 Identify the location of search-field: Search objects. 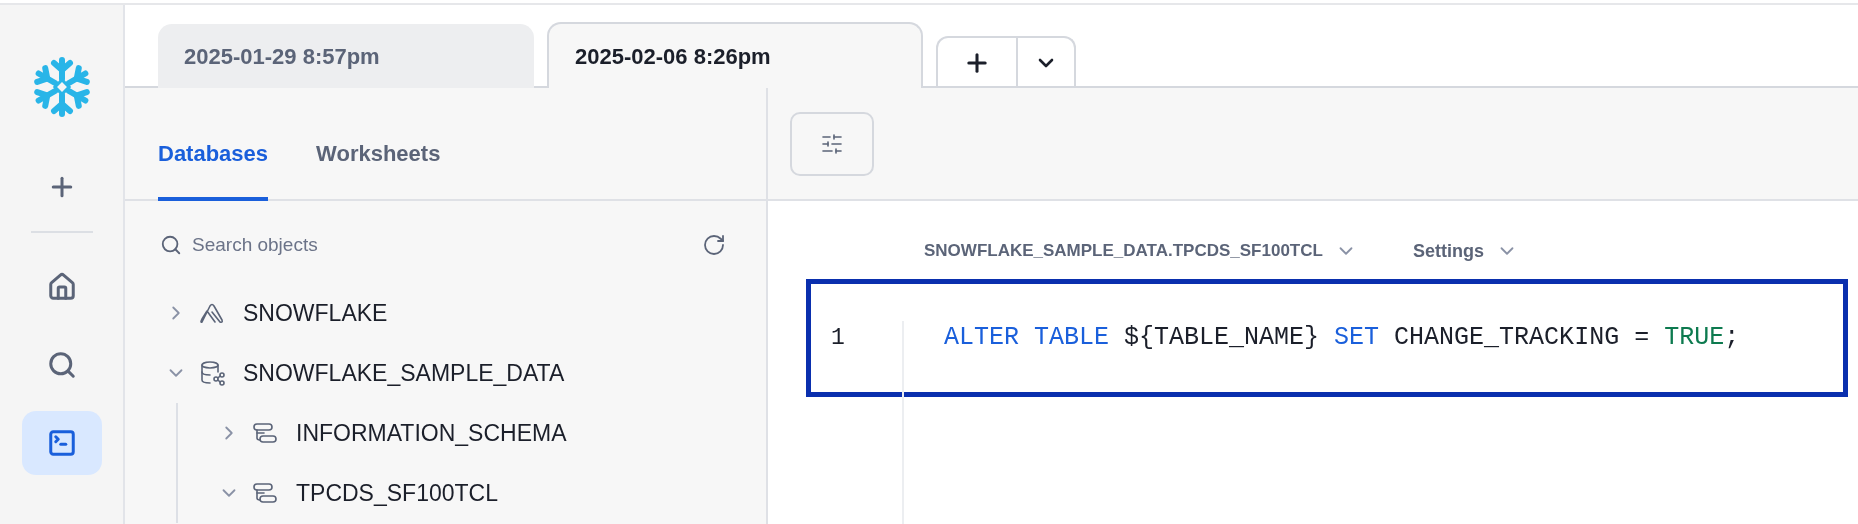
(447, 245).